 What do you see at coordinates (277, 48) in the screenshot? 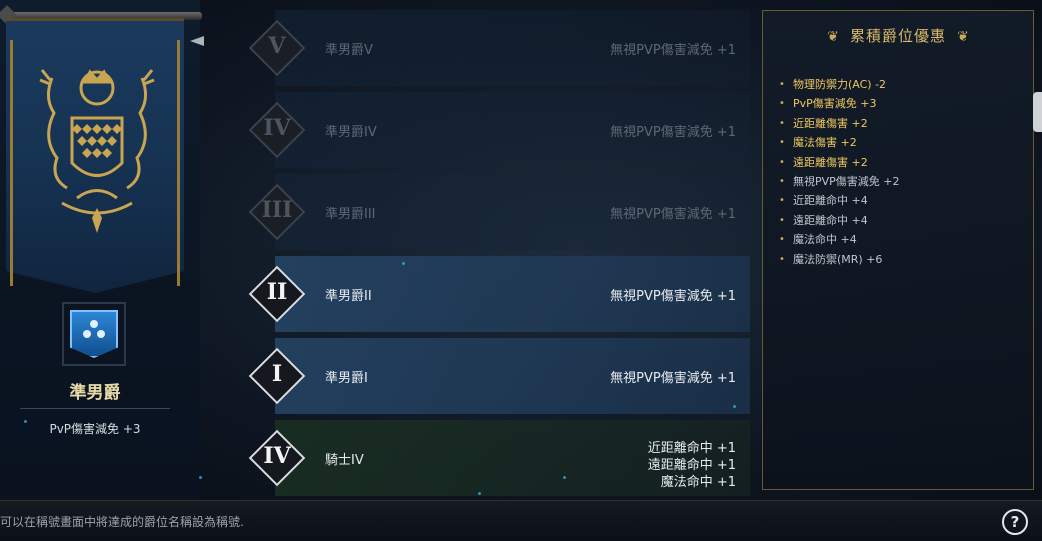
I see `rank-numeral-badge: V` at bounding box center [277, 48].